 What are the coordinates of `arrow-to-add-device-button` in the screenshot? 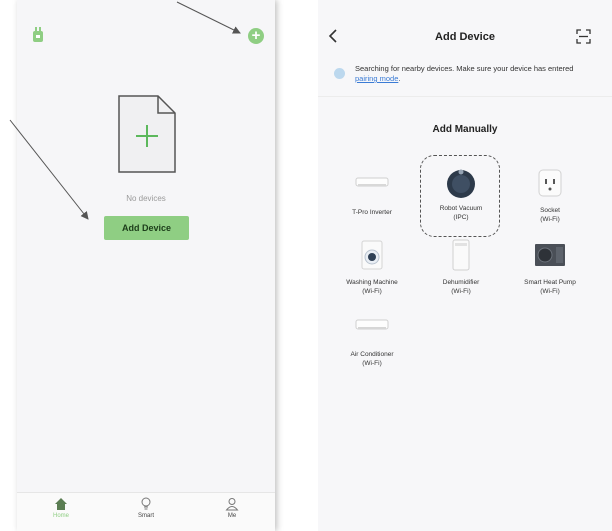 It's located at (49, 169).